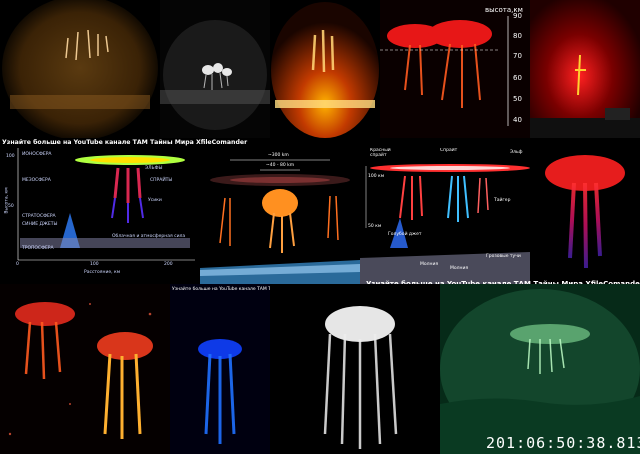 Image resolution: width=640 pixels, height=454 pixels. I want to click on dimension-label: ~300 km, so click(278, 155).